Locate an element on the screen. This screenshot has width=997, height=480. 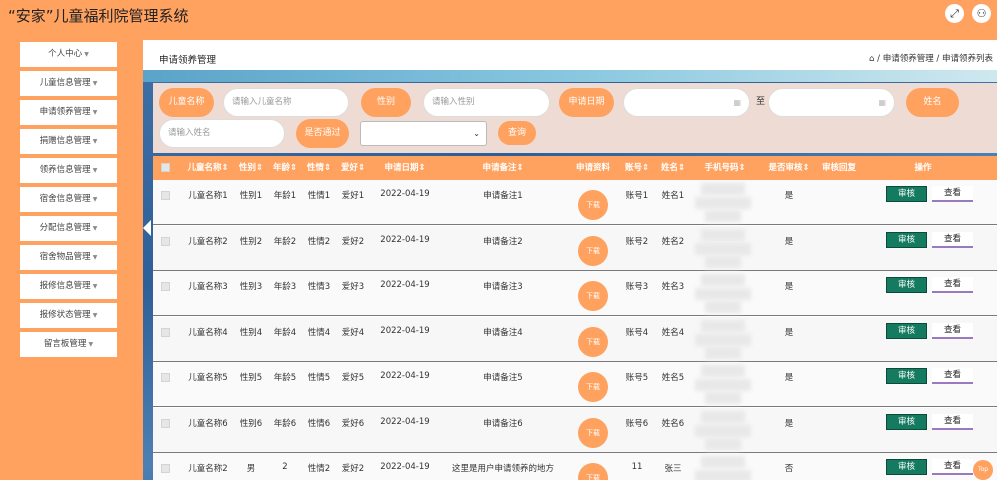
cell-temper: 性情1 is located at coordinates (319, 196).